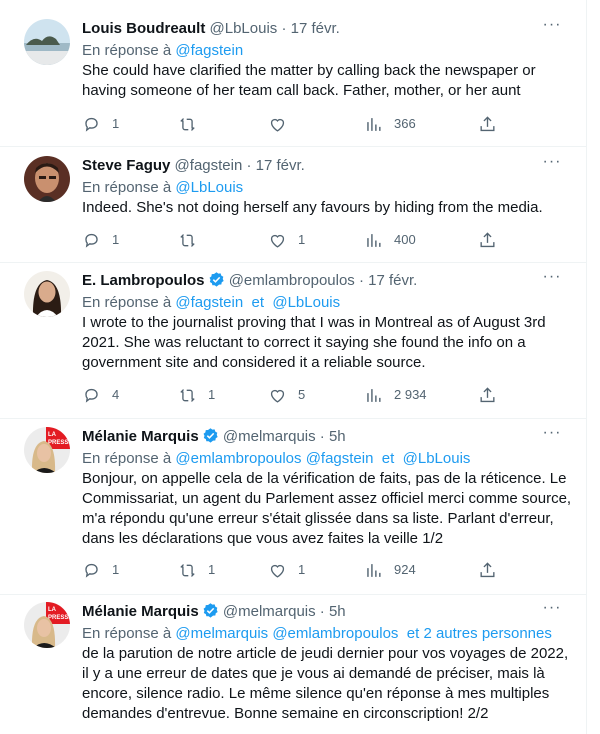 Image resolution: width=600 pixels, height=734 pixels. What do you see at coordinates (100, 395) in the screenshot?
I see `reply-button: 4` at bounding box center [100, 395].